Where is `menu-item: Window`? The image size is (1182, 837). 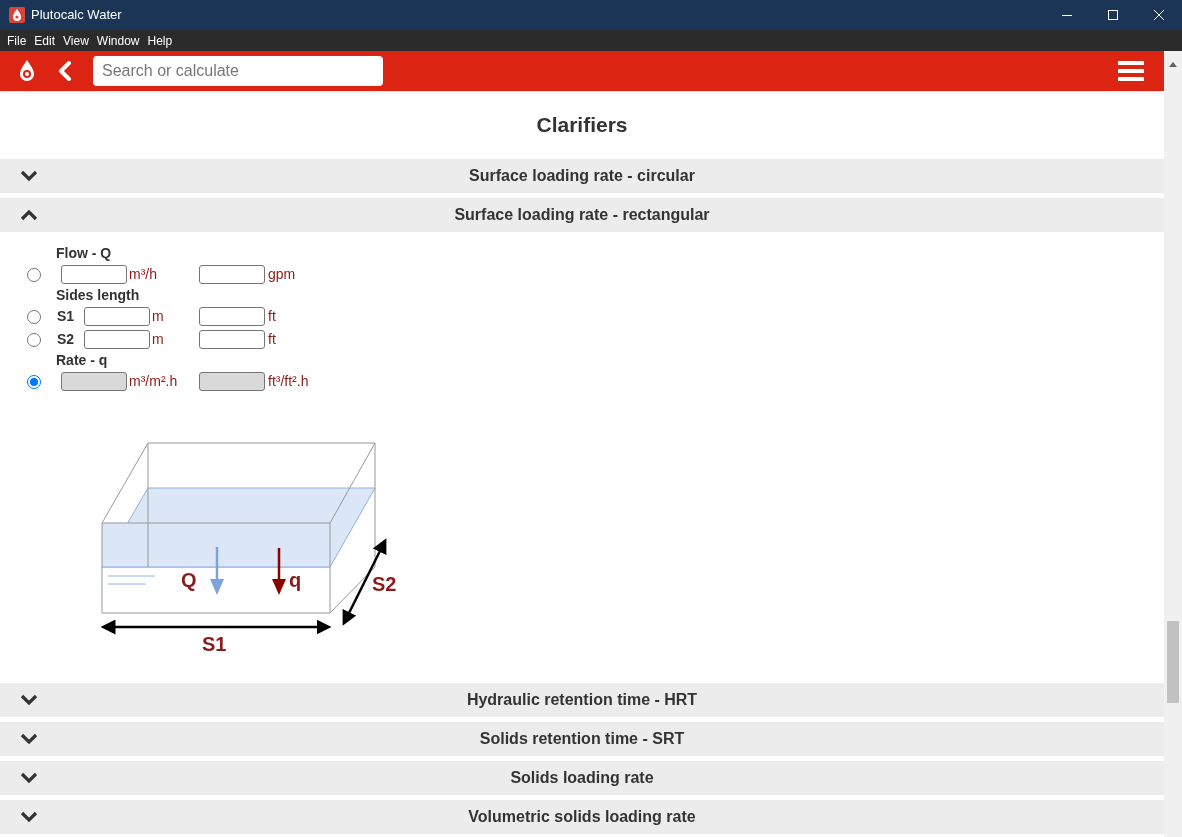
menu-item: Window is located at coordinates (118, 40).